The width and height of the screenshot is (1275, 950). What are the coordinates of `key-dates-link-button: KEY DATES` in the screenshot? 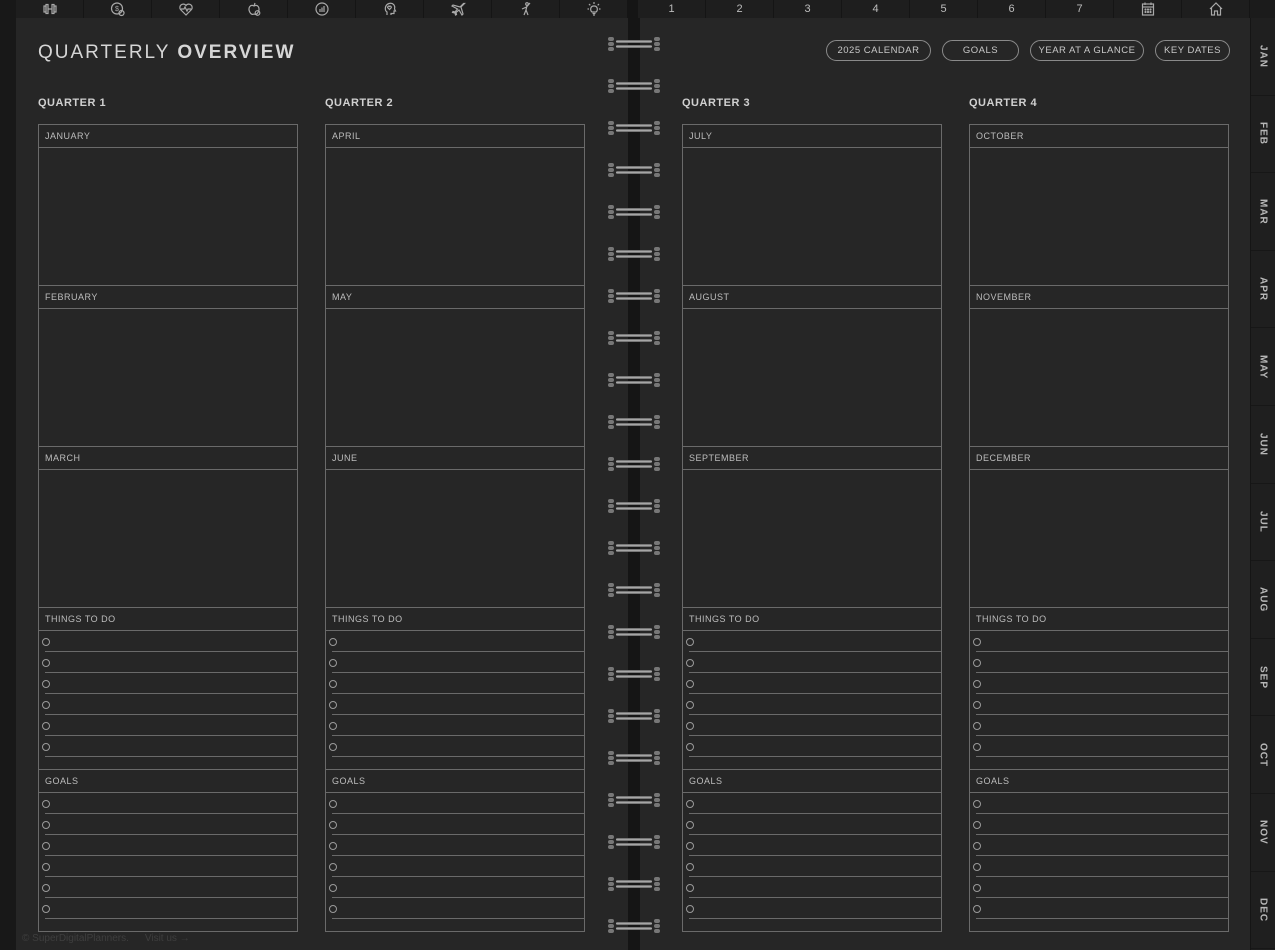 It's located at (1192, 50).